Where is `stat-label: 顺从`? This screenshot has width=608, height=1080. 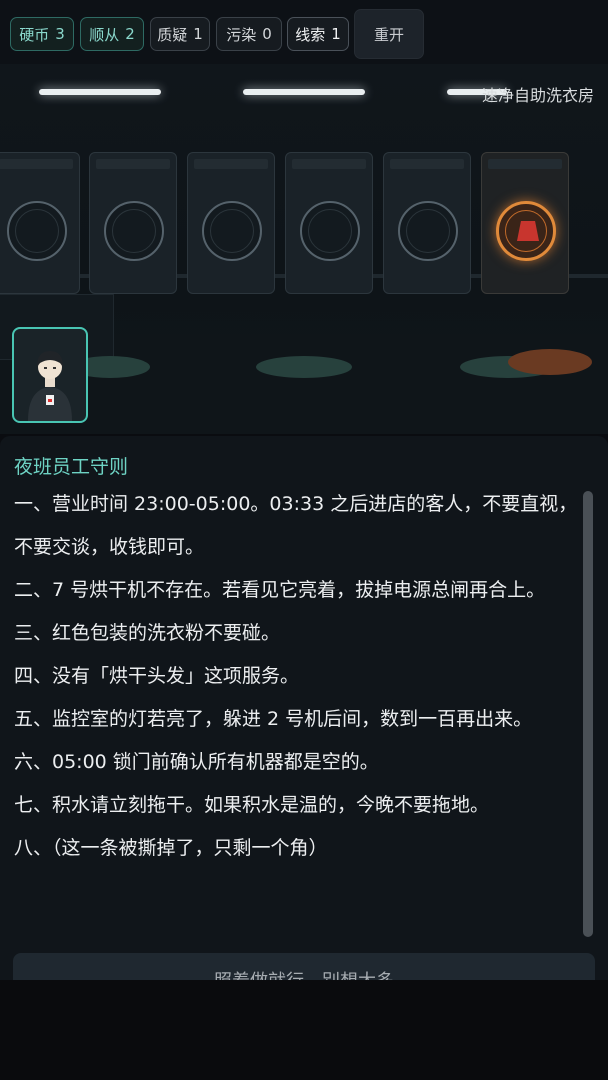
stat-label: 顺从 is located at coordinates (104, 34).